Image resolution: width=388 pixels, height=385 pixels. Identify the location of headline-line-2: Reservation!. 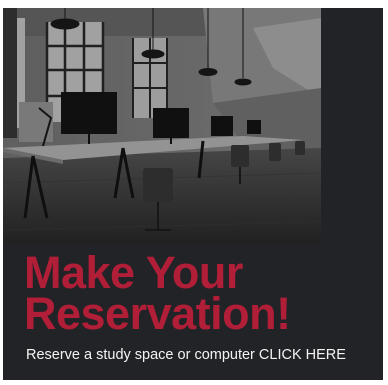
(157, 313).